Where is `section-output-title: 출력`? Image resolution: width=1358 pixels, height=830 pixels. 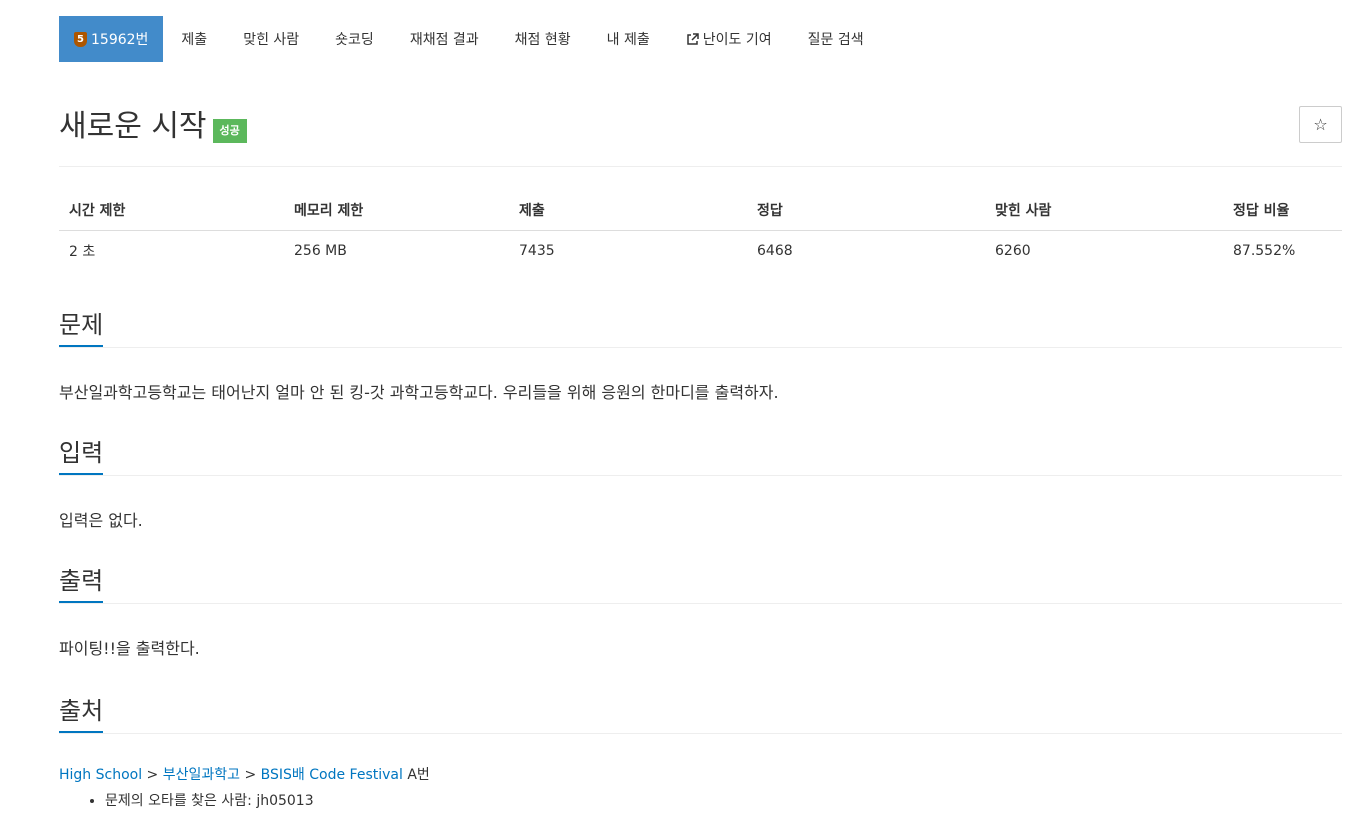 section-output-title: 출력 is located at coordinates (81, 583).